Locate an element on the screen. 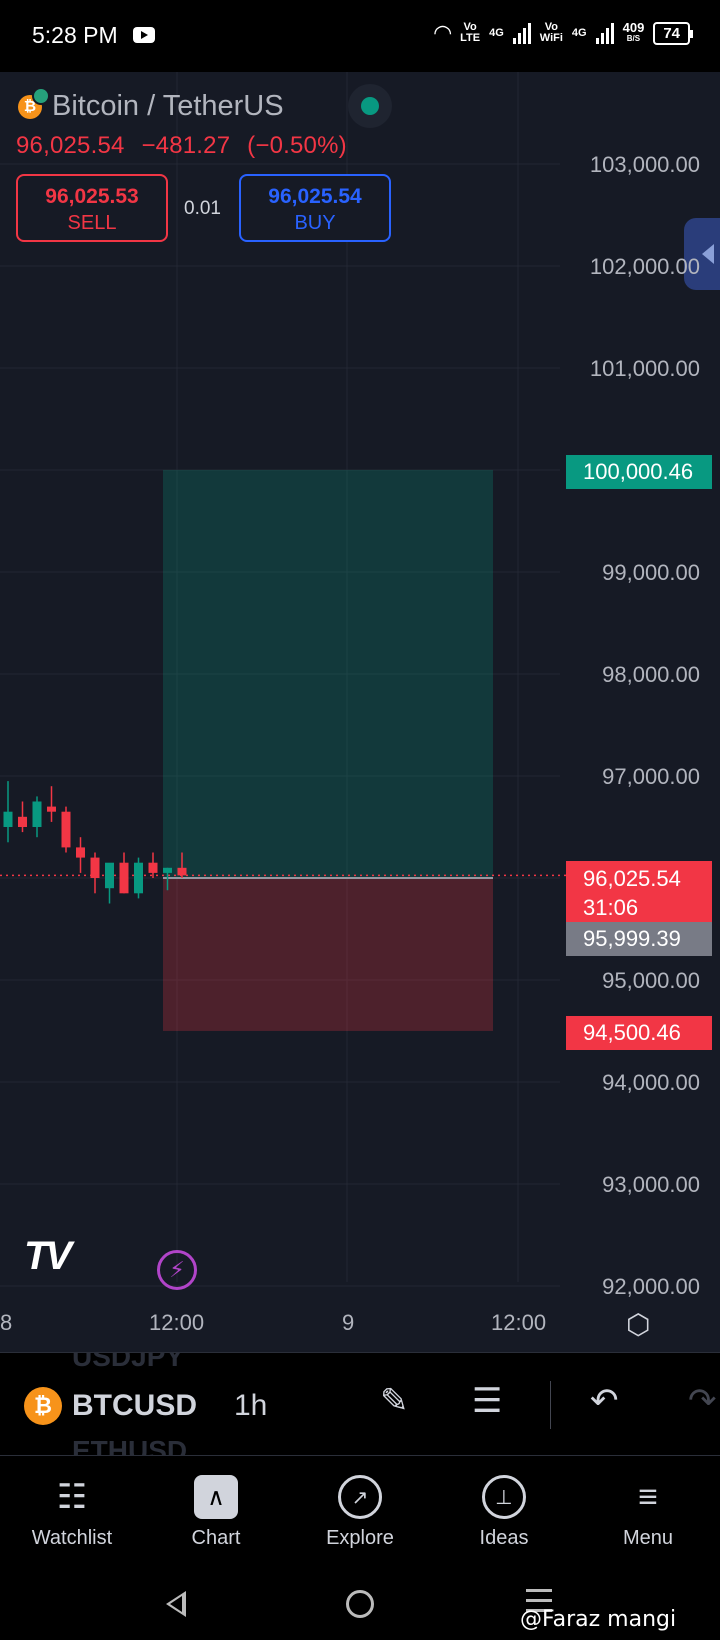 The image size is (720, 1640). list-icon: ☷ is located at coordinates (72, 1497).